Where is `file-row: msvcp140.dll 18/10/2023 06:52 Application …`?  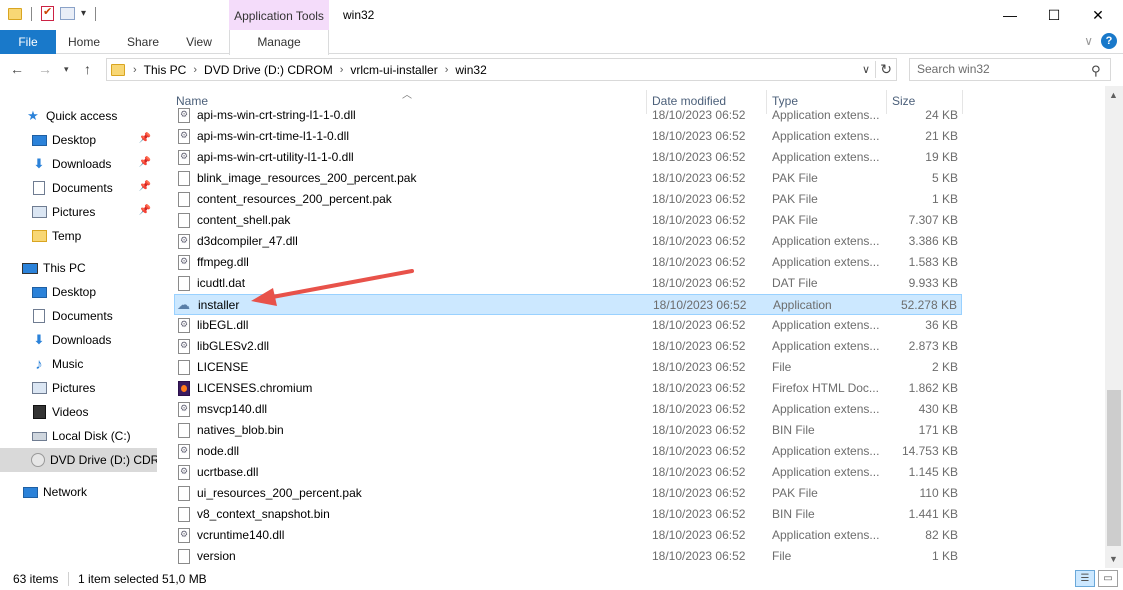 file-row: msvcp140.dll 18/10/2023 06:52 Application … is located at coordinates (568, 409).